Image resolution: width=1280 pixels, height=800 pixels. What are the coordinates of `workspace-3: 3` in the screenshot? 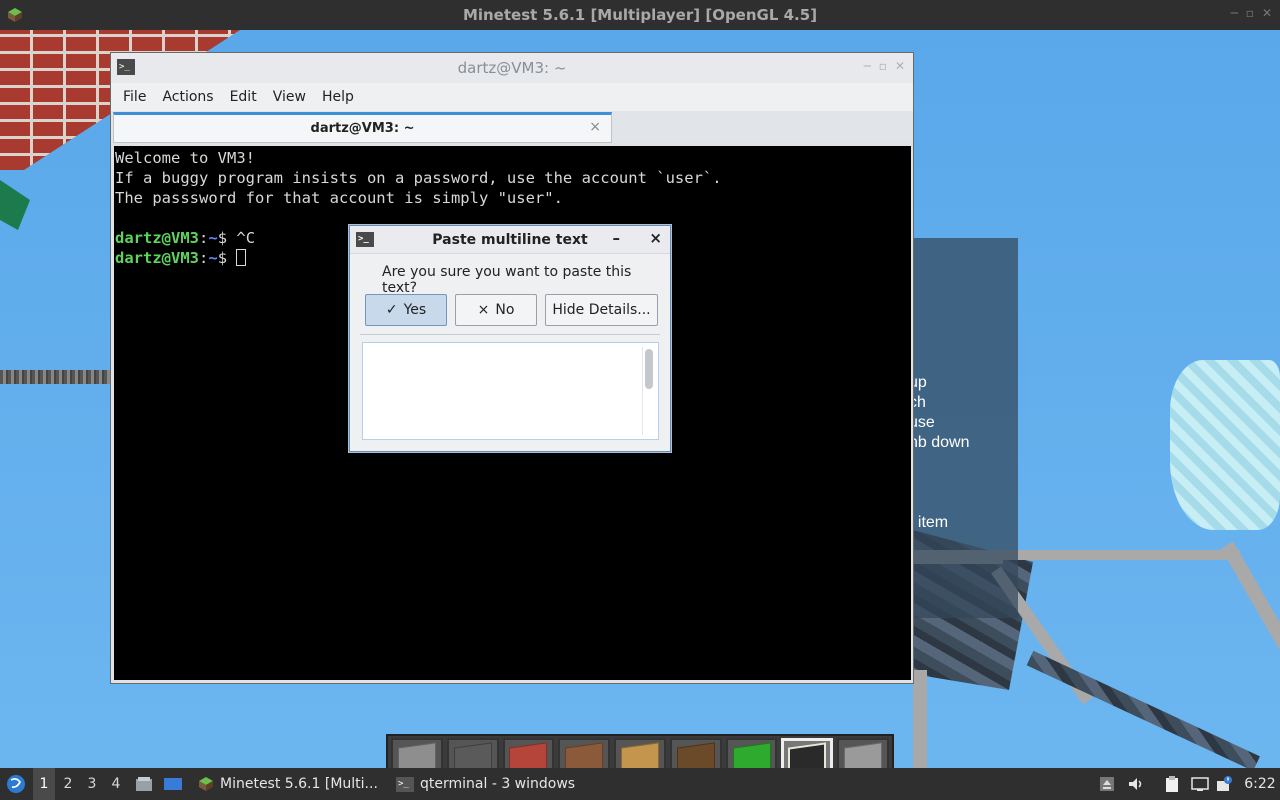 It's located at (92, 784).